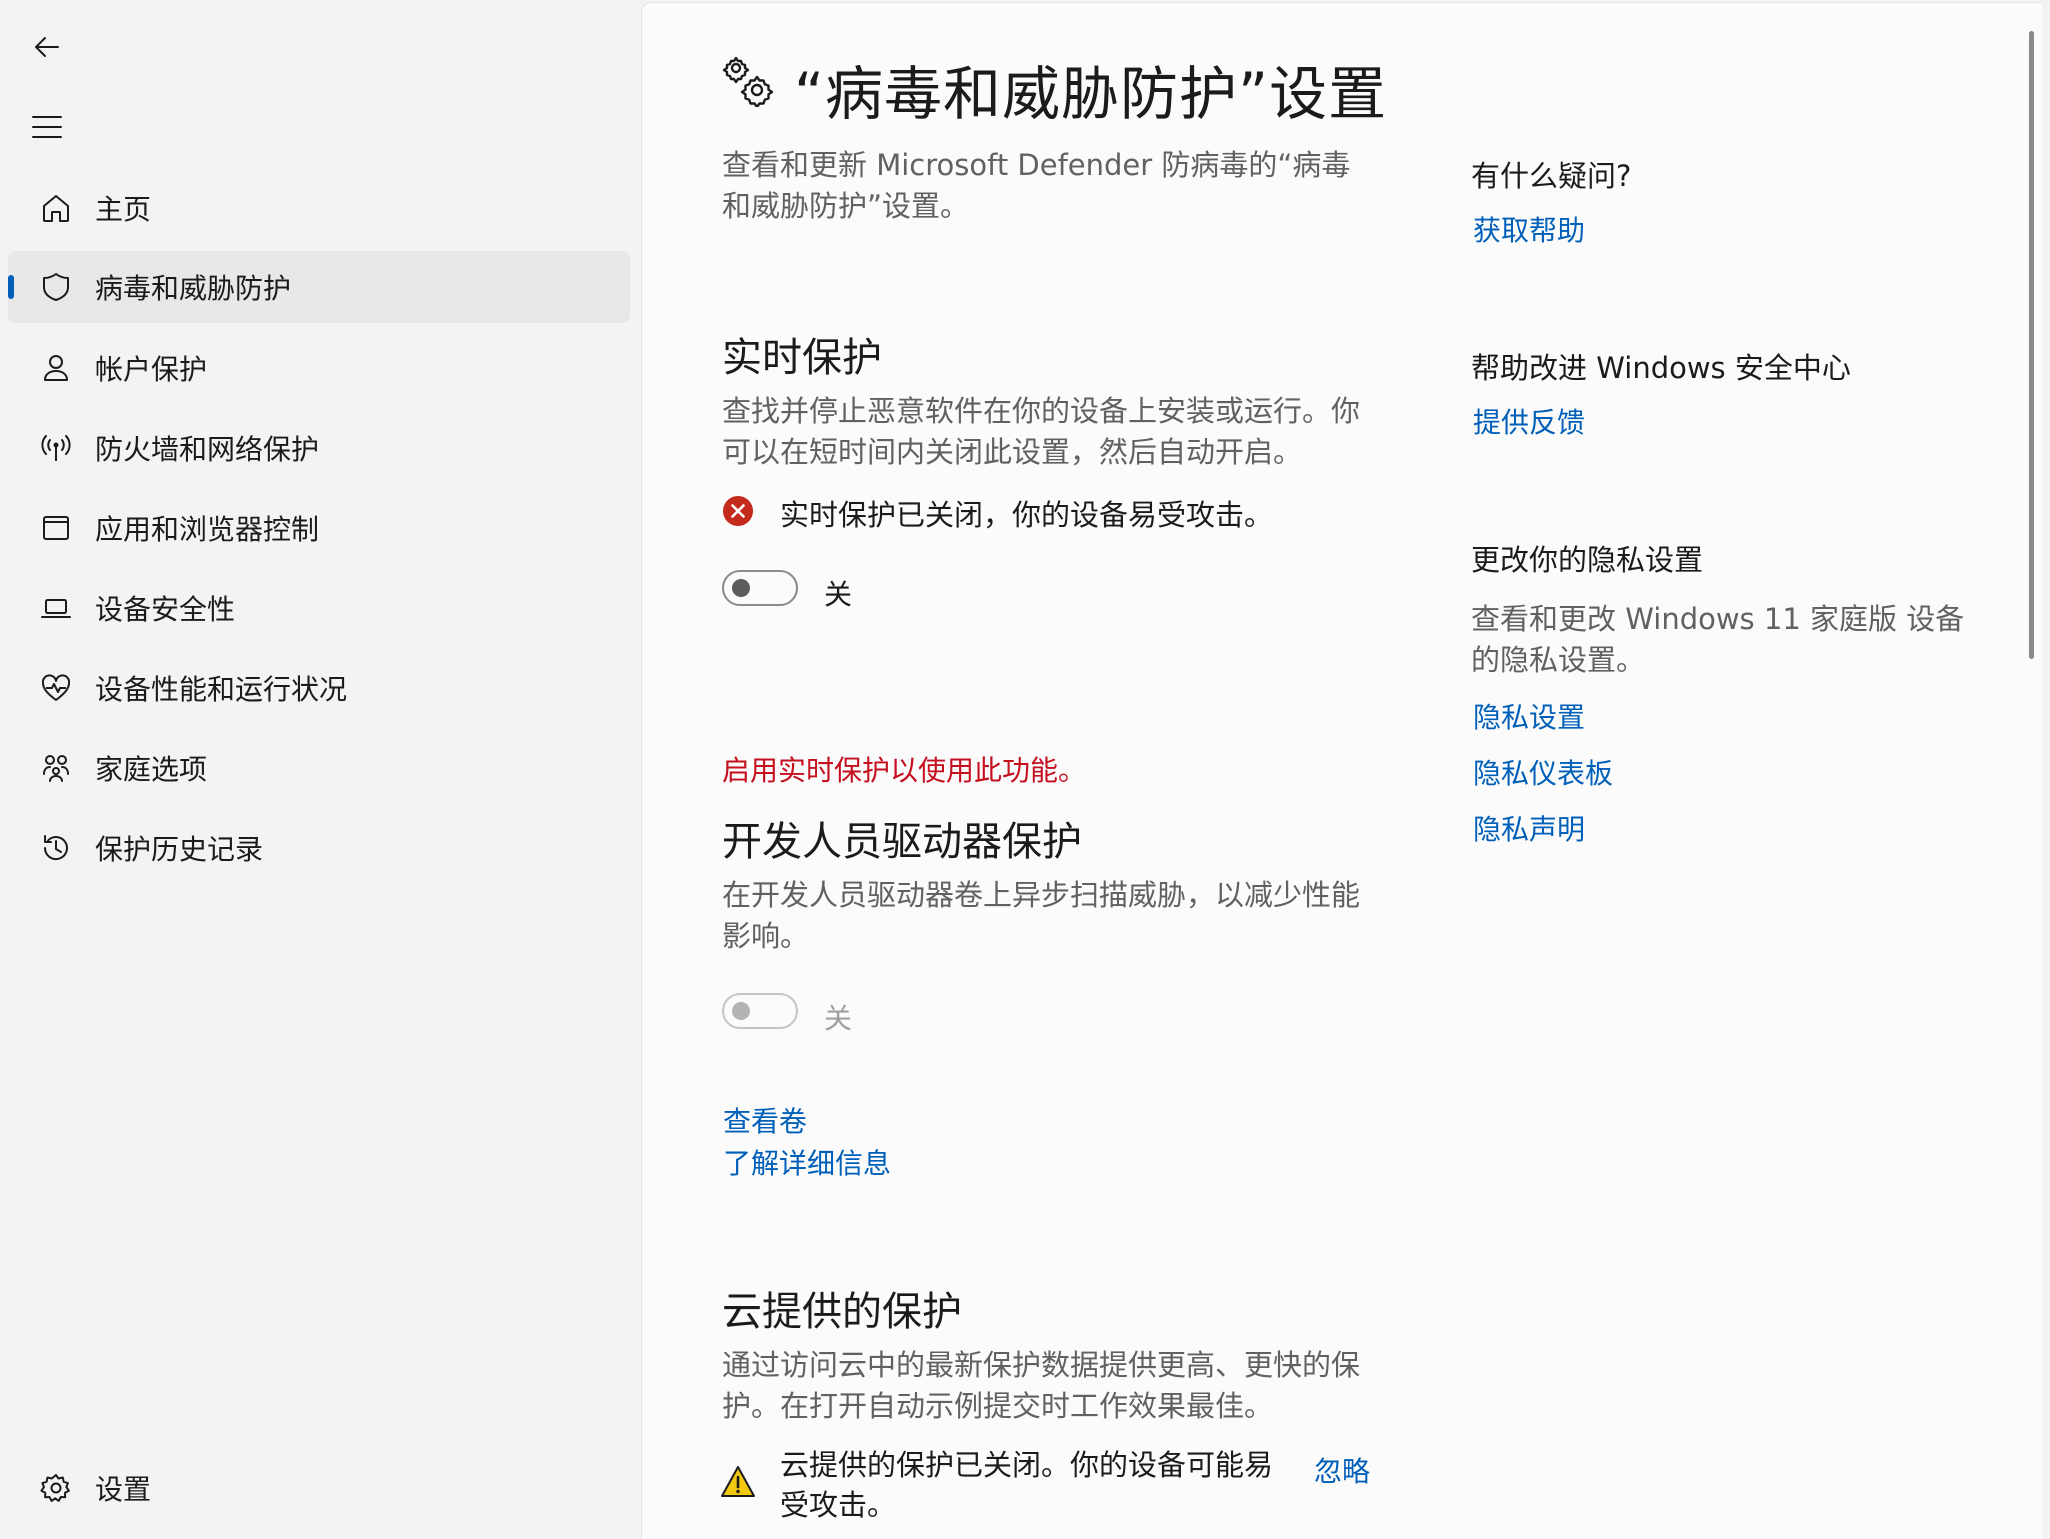 Image resolution: width=2050 pixels, height=1539 pixels. I want to click on nav-item-family-options: 家庭选项, so click(319, 768).